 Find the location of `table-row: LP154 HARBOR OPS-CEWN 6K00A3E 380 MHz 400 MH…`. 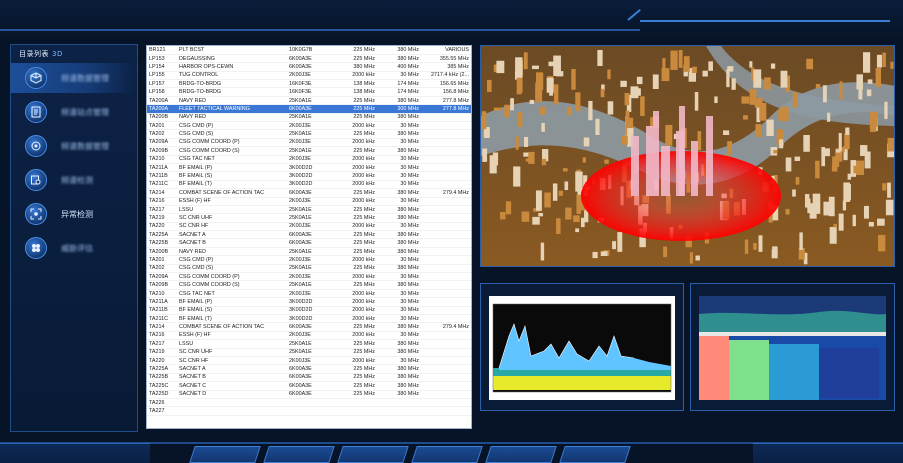

table-row: LP154 HARBOR OPS-CEWN 6K00A3E 380 MHz 400 MH… is located at coordinates (309, 67).